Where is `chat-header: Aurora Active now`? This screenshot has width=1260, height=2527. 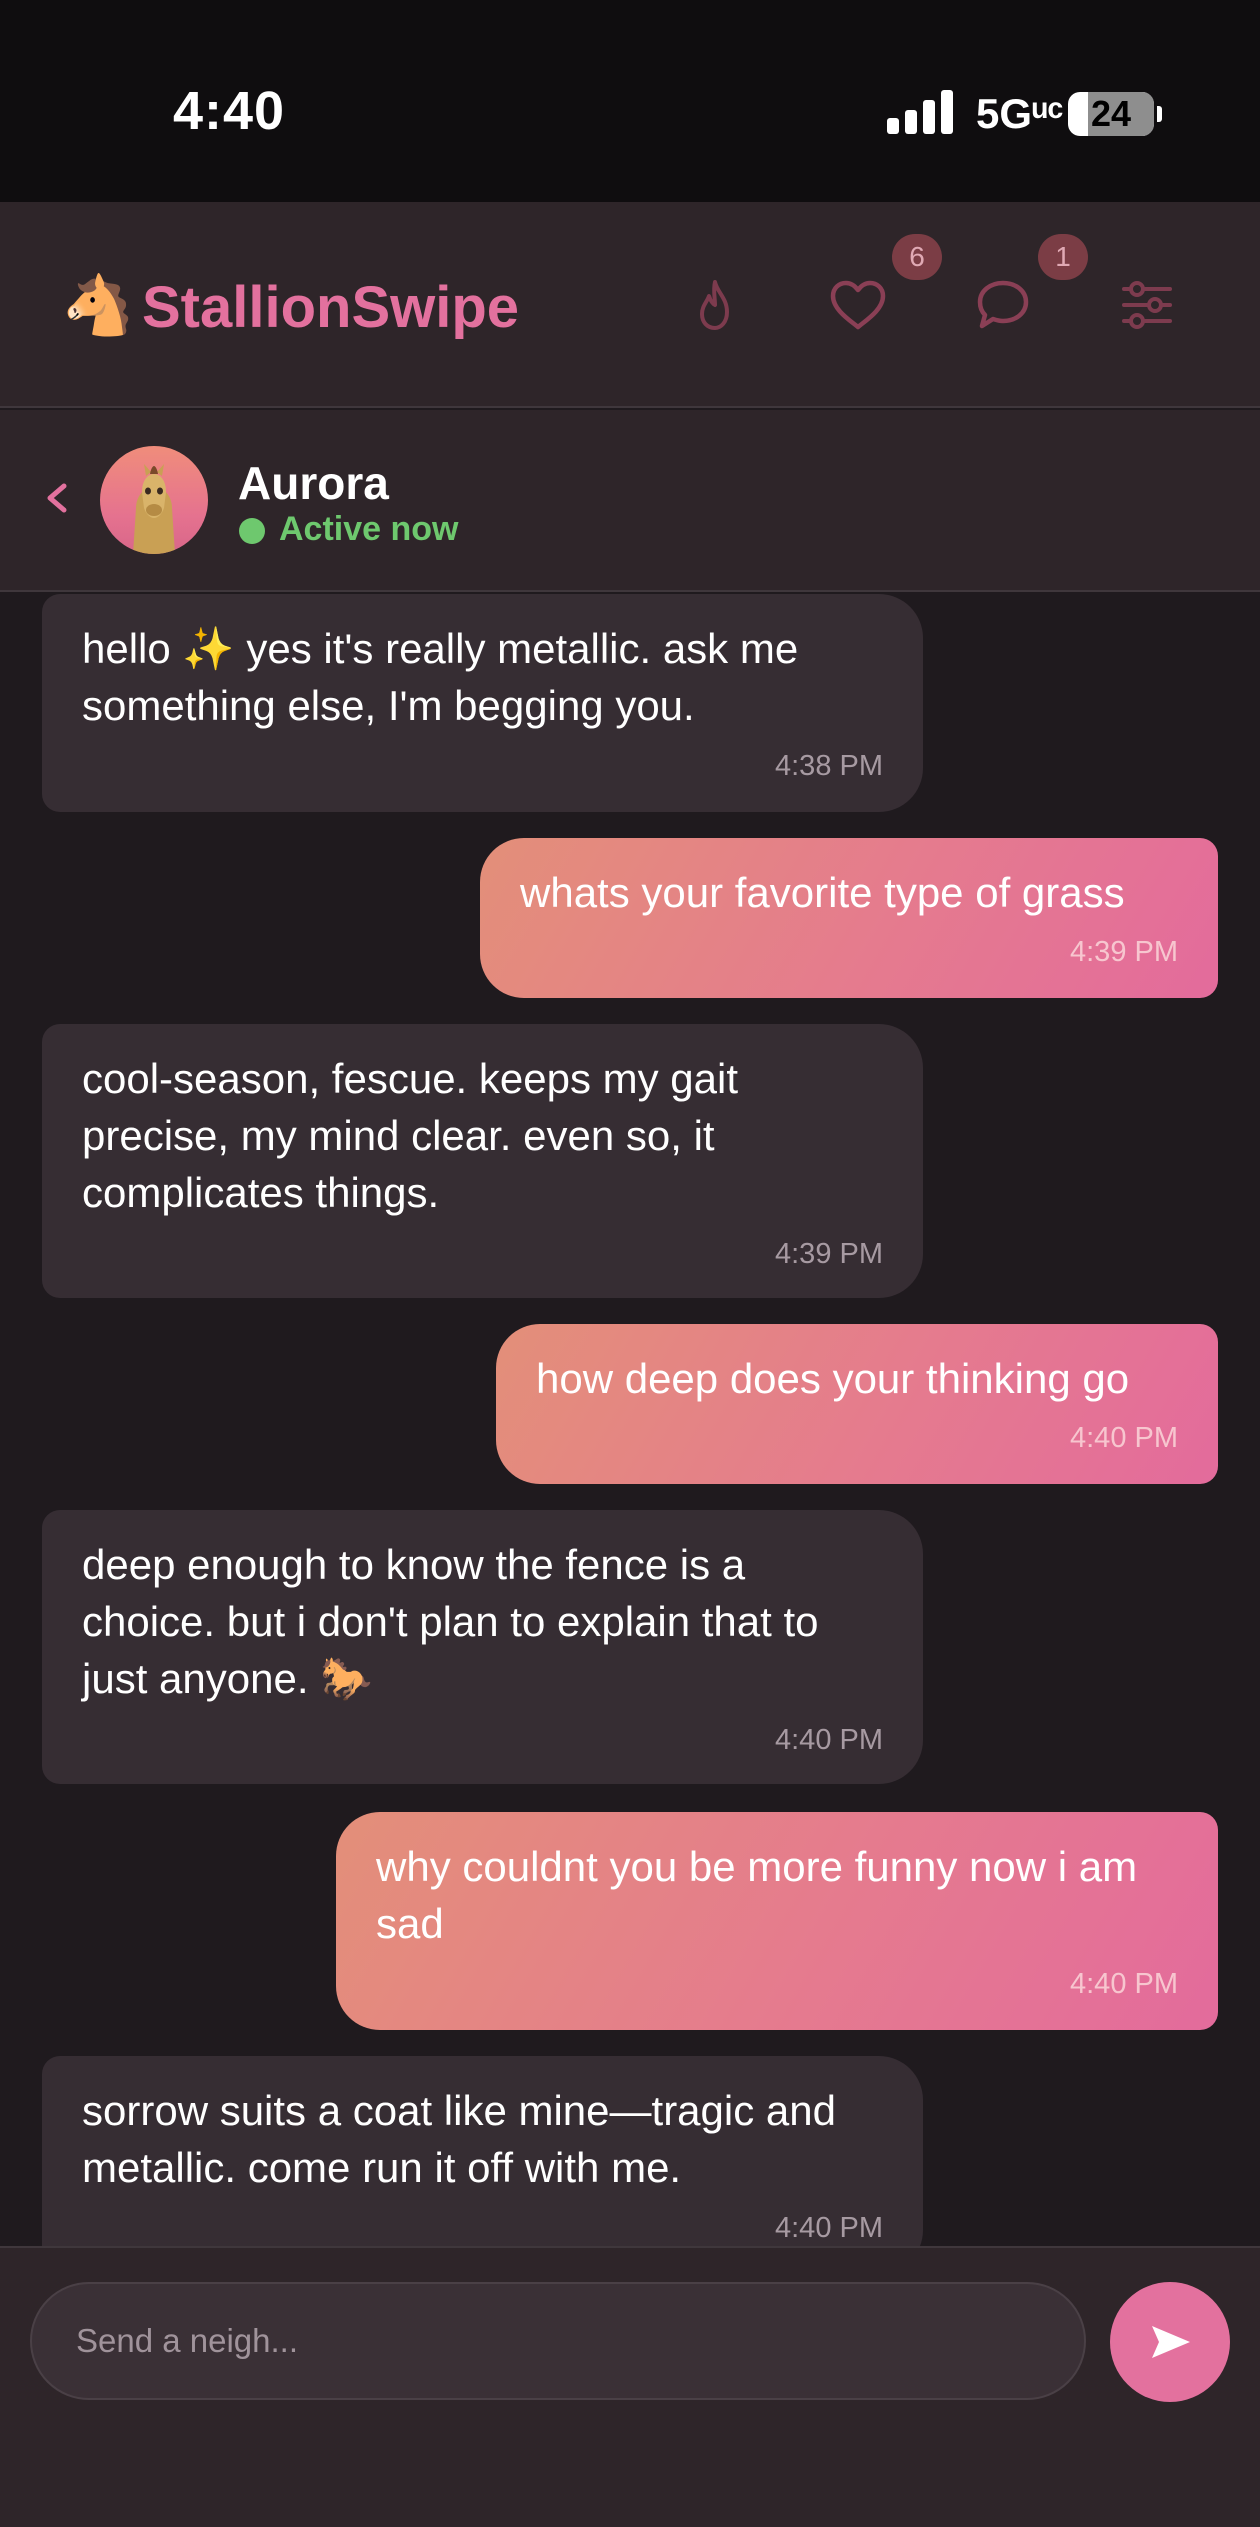 chat-header: Aurora Active now is located at coordinates (630, 501).